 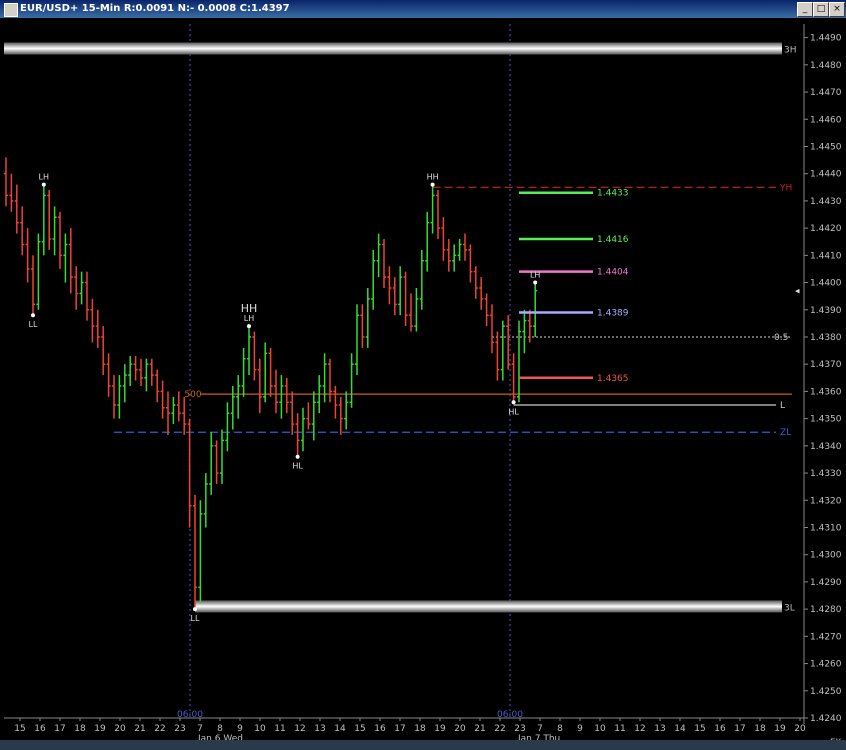 I want to click on price-tick-label: 1.4310, so click(x=826, y=528).